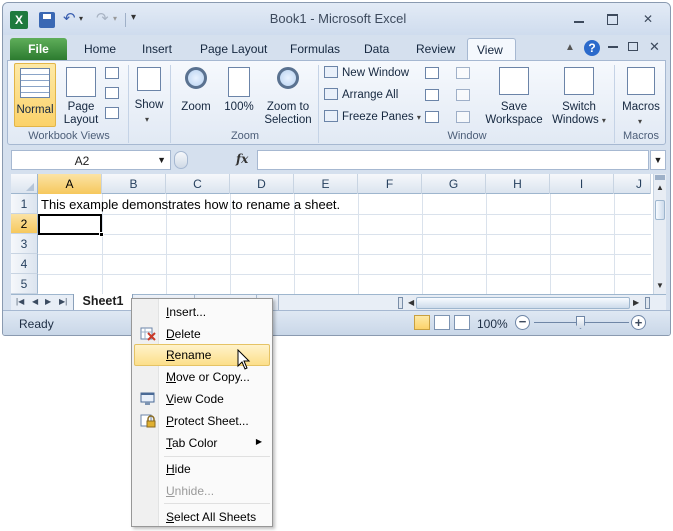  I want to click on scroll-right-icon: ▶, so click(636, 302).